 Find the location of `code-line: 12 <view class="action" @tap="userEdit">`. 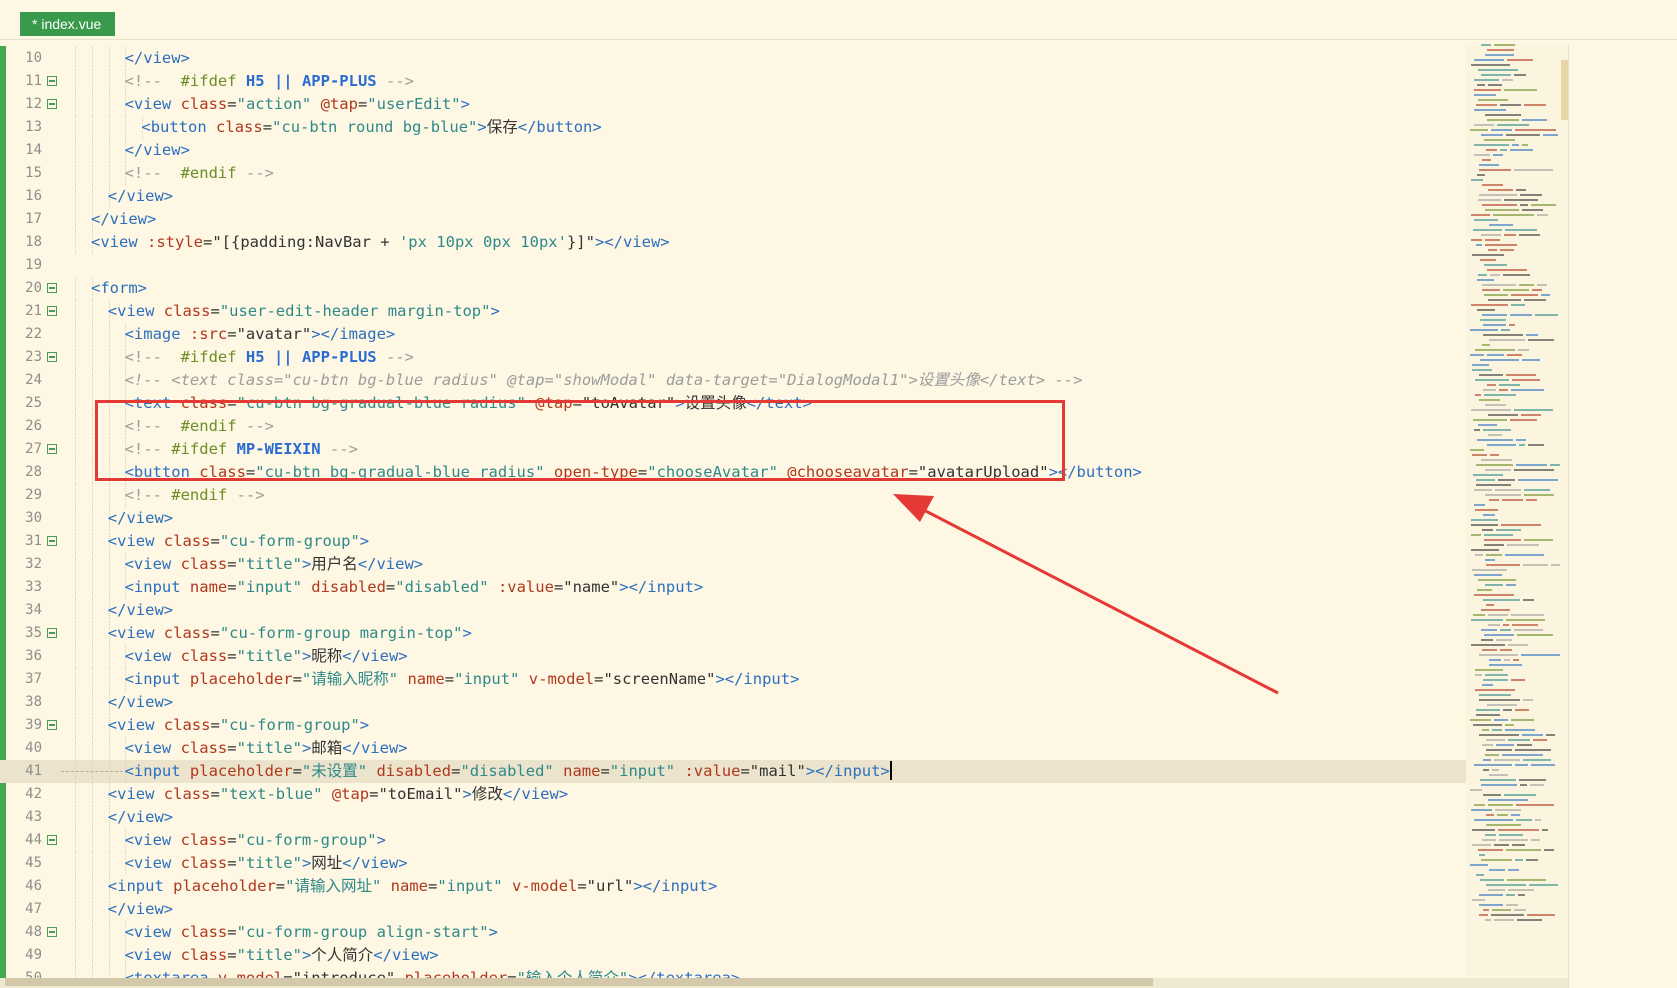

code-line: 12 <view class="action" @tap="userEdit"> is located at coordinates (784, 104).